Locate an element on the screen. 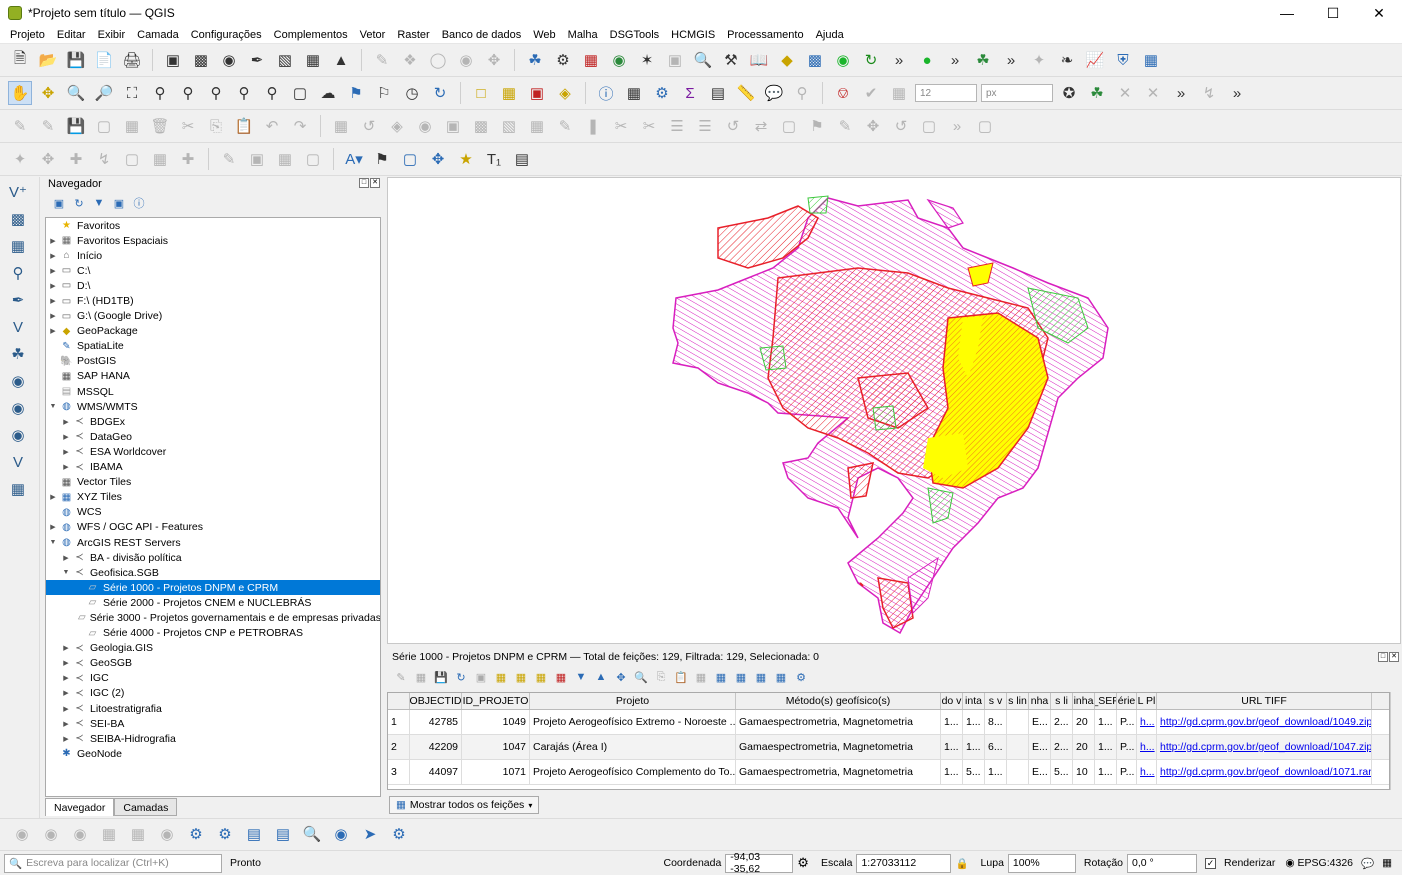 Image resolution: width=1402 pixels, height=875 pixels. offset-curve-icon: ❚ is located at coordinates (593, 126).